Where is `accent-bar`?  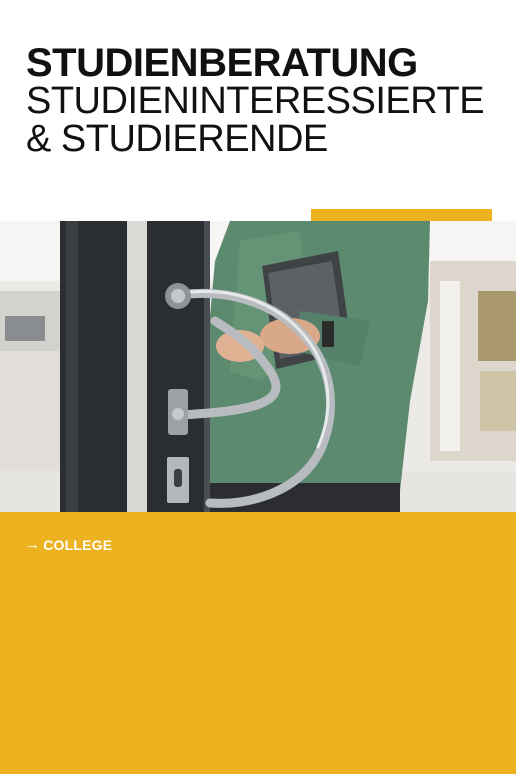
accent-bar is located at coordinates (401, 215).